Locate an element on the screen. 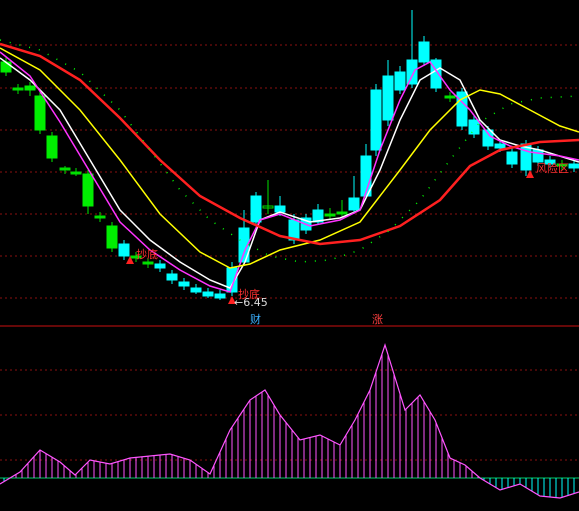  info-badges: 财 涨 is located at coordinates (316, 319).